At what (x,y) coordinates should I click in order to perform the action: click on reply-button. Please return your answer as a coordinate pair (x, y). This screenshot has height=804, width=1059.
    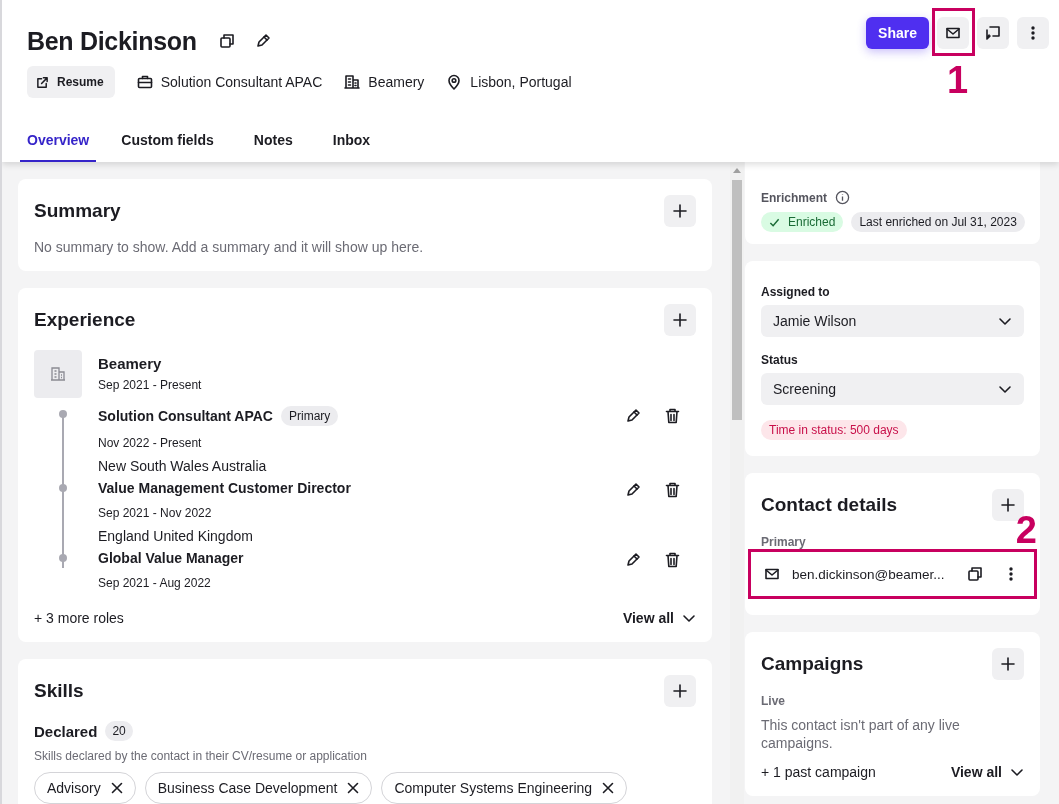
    Looking at the image, I should click on (993, 33).